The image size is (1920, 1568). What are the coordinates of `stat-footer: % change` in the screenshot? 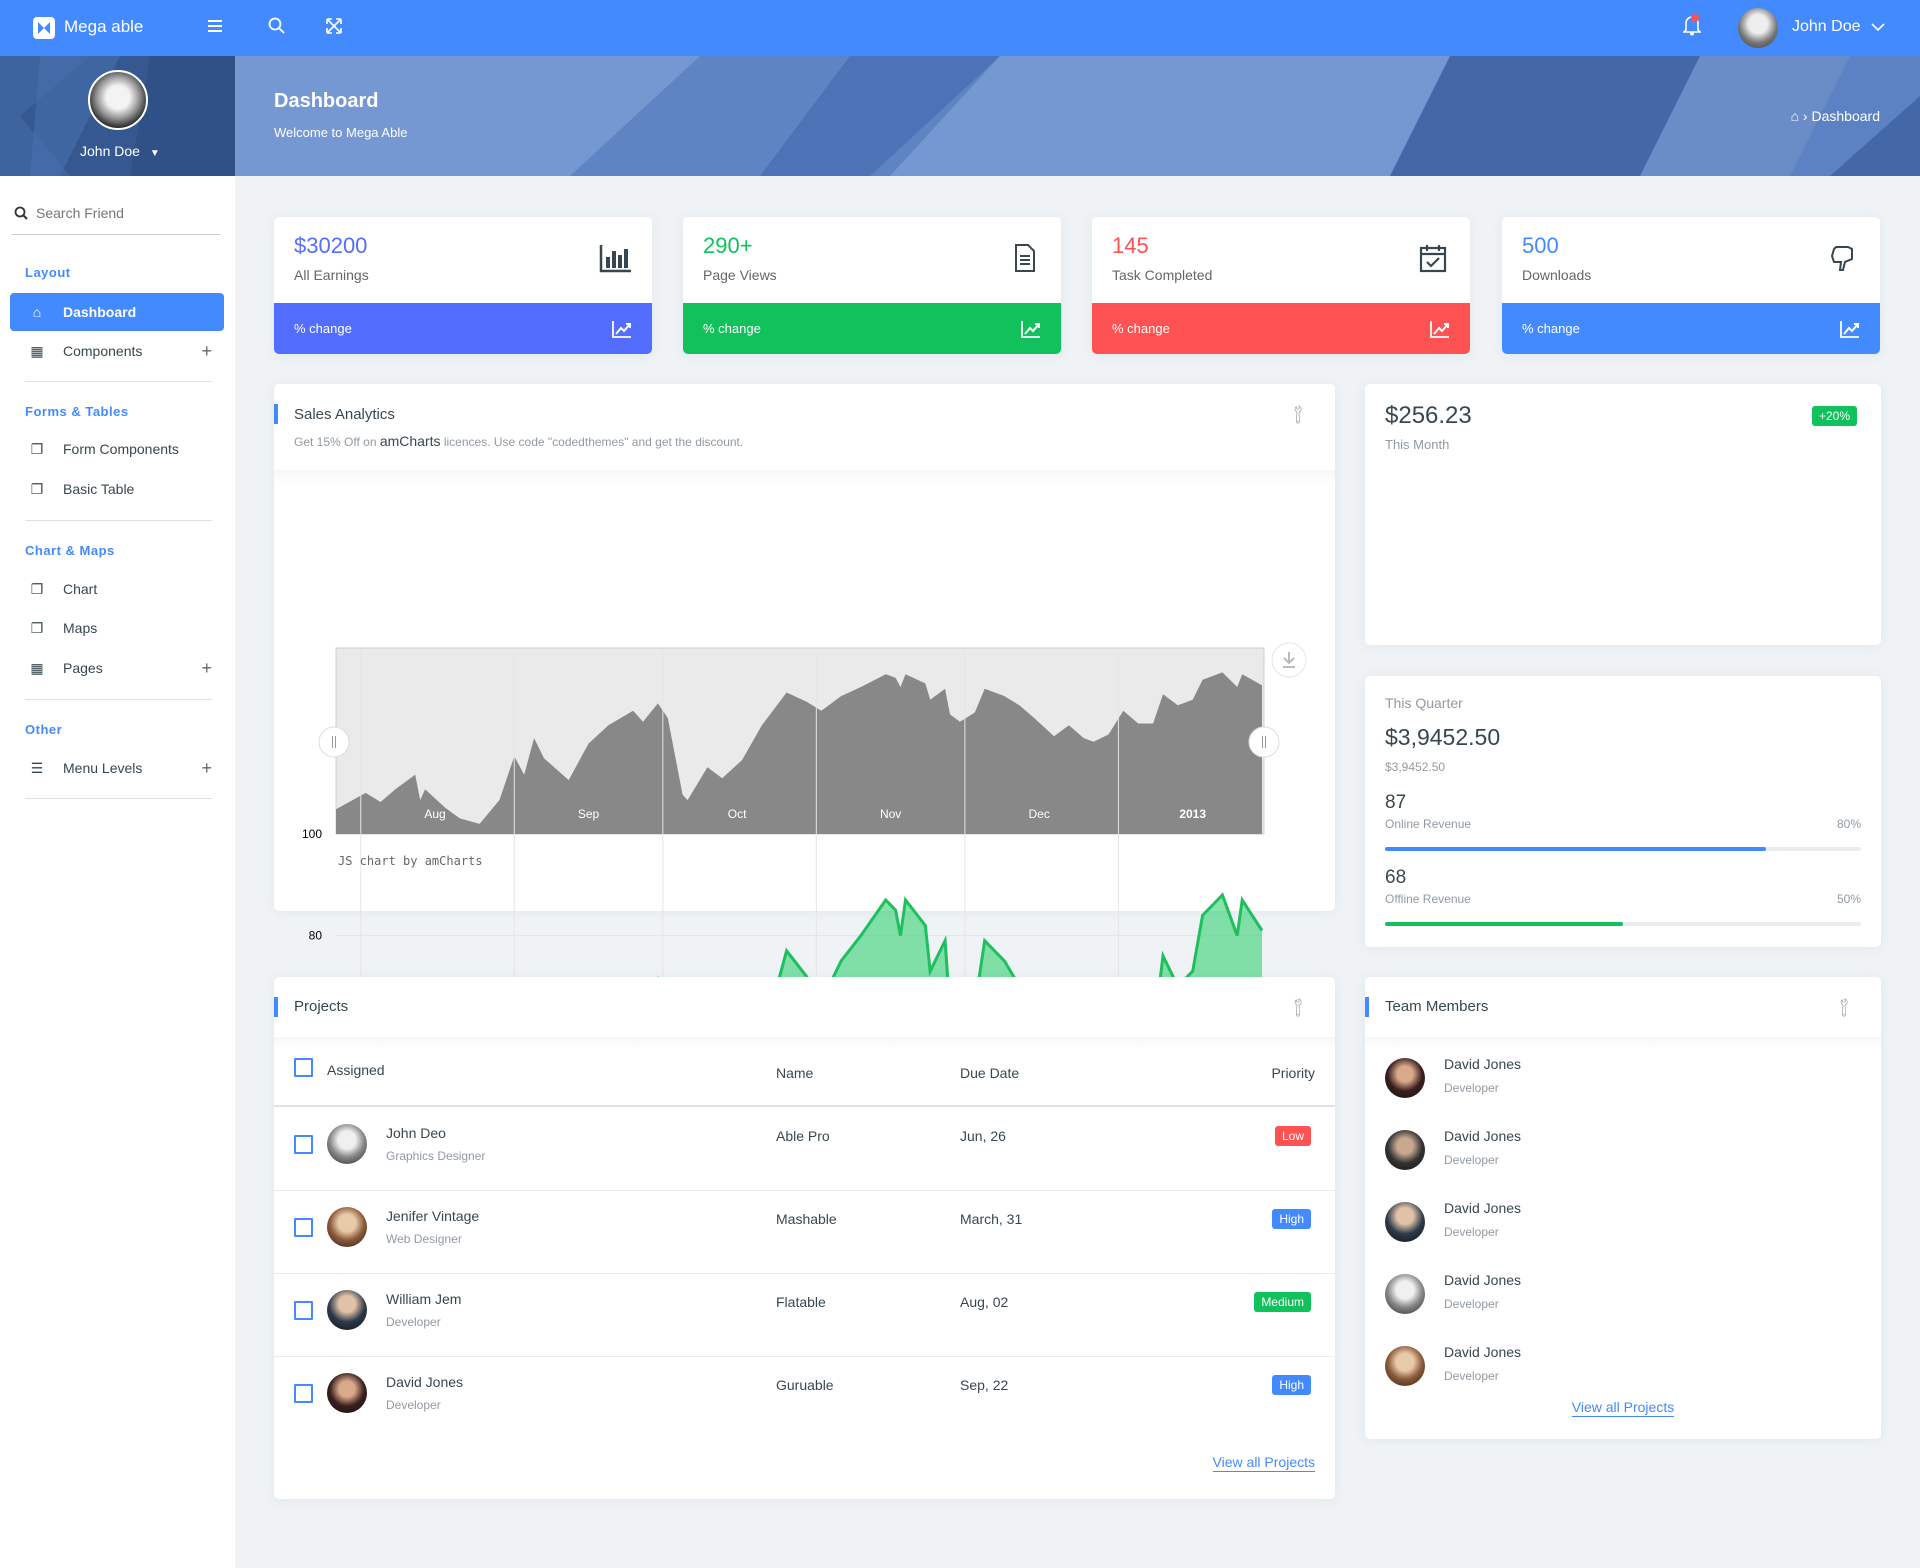 It's located at (1281, 328).